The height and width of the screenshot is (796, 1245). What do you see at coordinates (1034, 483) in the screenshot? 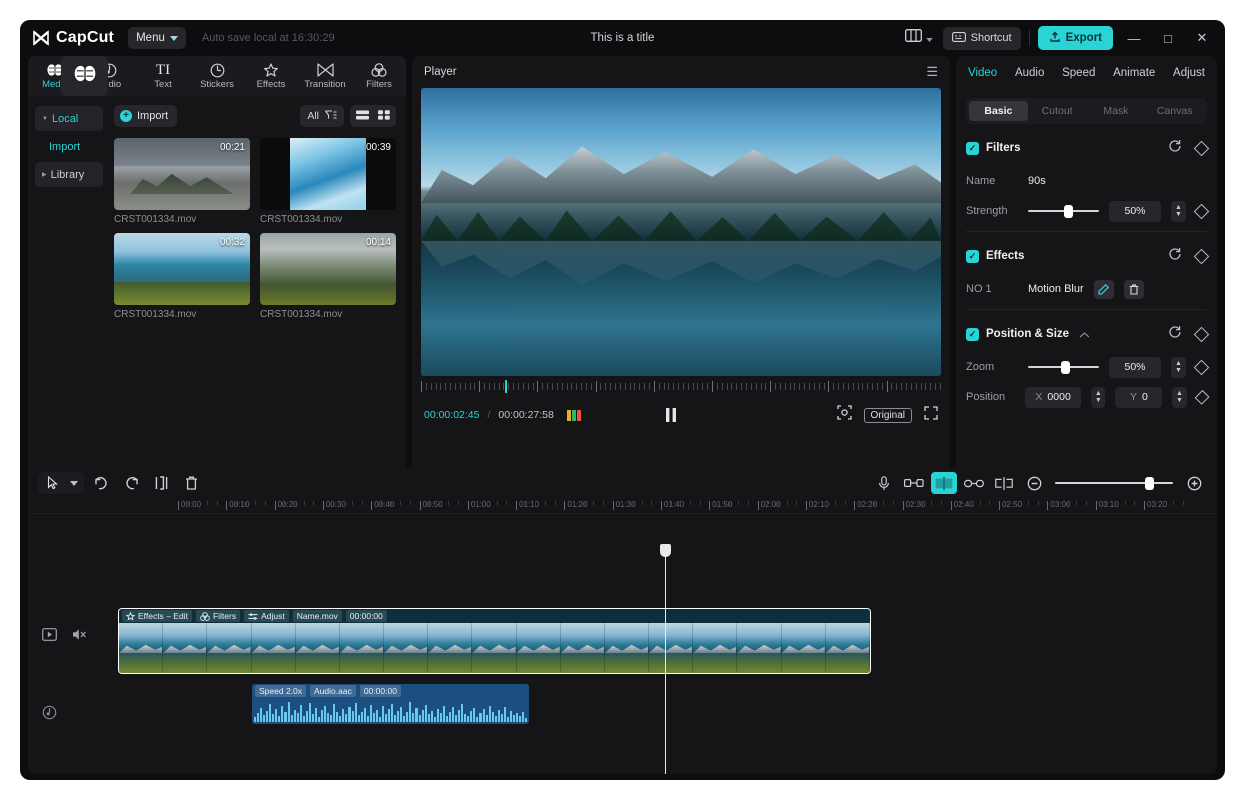
I see `zoom-out-button` at bounding box center [1034, 483].